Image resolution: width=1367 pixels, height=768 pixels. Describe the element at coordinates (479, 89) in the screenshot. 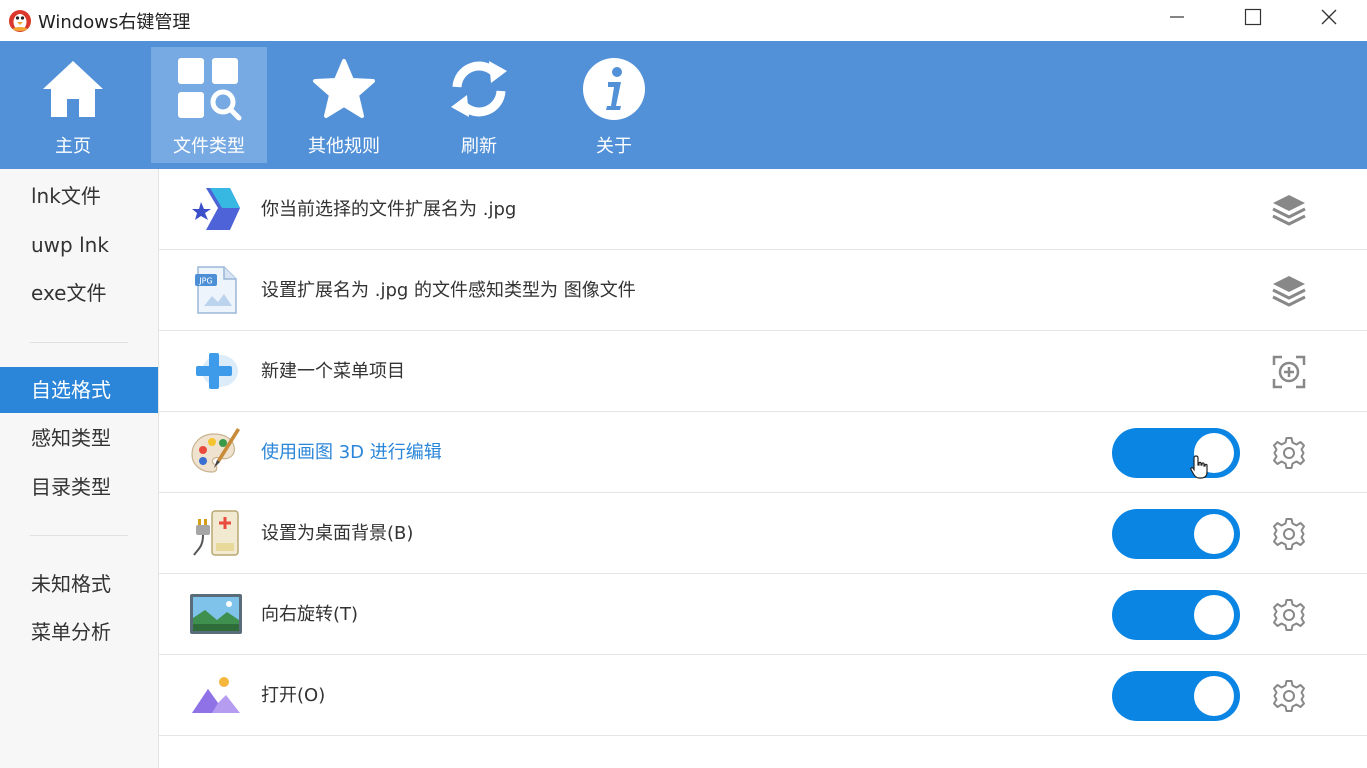

I see `refresh-icon` at that location.